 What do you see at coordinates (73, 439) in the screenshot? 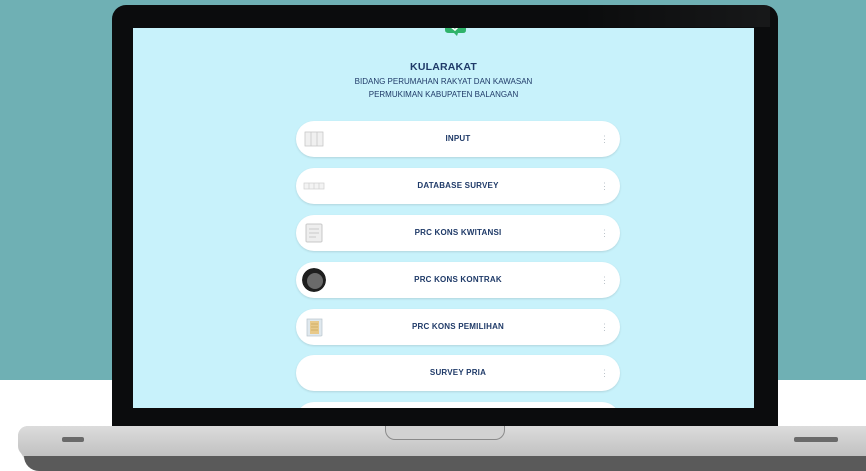
I see `laptop-vent-left` at bounding box center [73, 439].